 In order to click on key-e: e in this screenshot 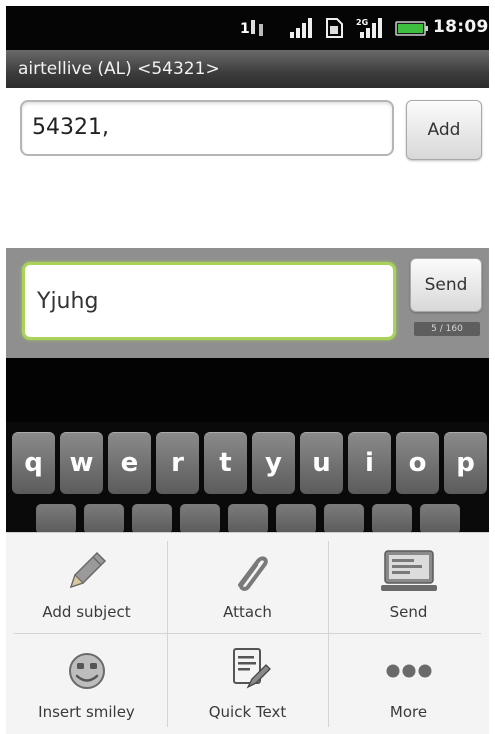, I will do `click(129, 463)`.